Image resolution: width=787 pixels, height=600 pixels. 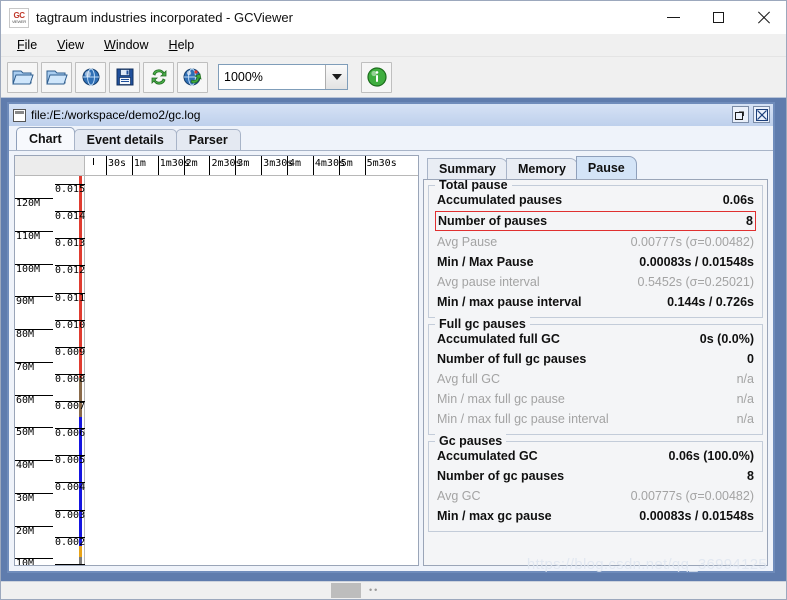 I want to click on stats-row: Avg GC 0.00777s (σ=0.00482), so click(x=595, y=496).